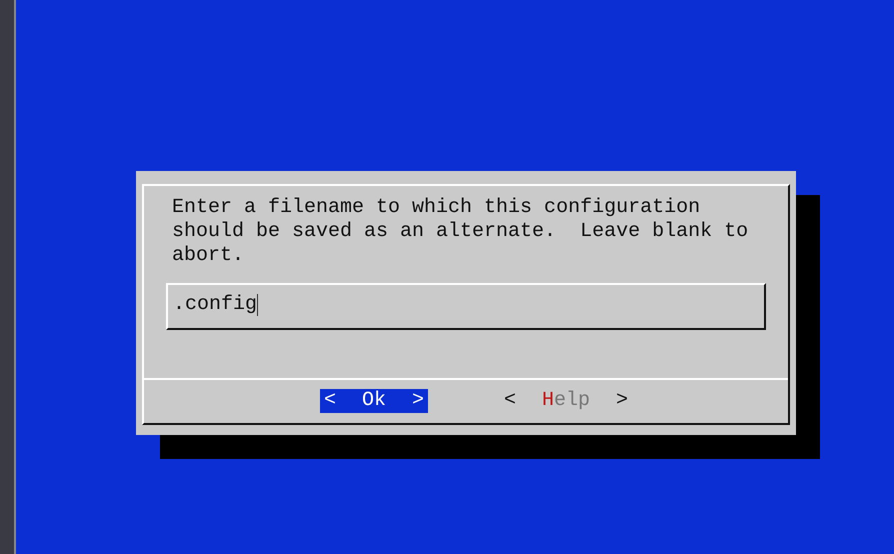 The width and height of the screenshot is (894, 554). What do you see at coordinates (566, 401) in the screenshot?
I see `dialog-button: < Help >` at bounding box center [566, 401].